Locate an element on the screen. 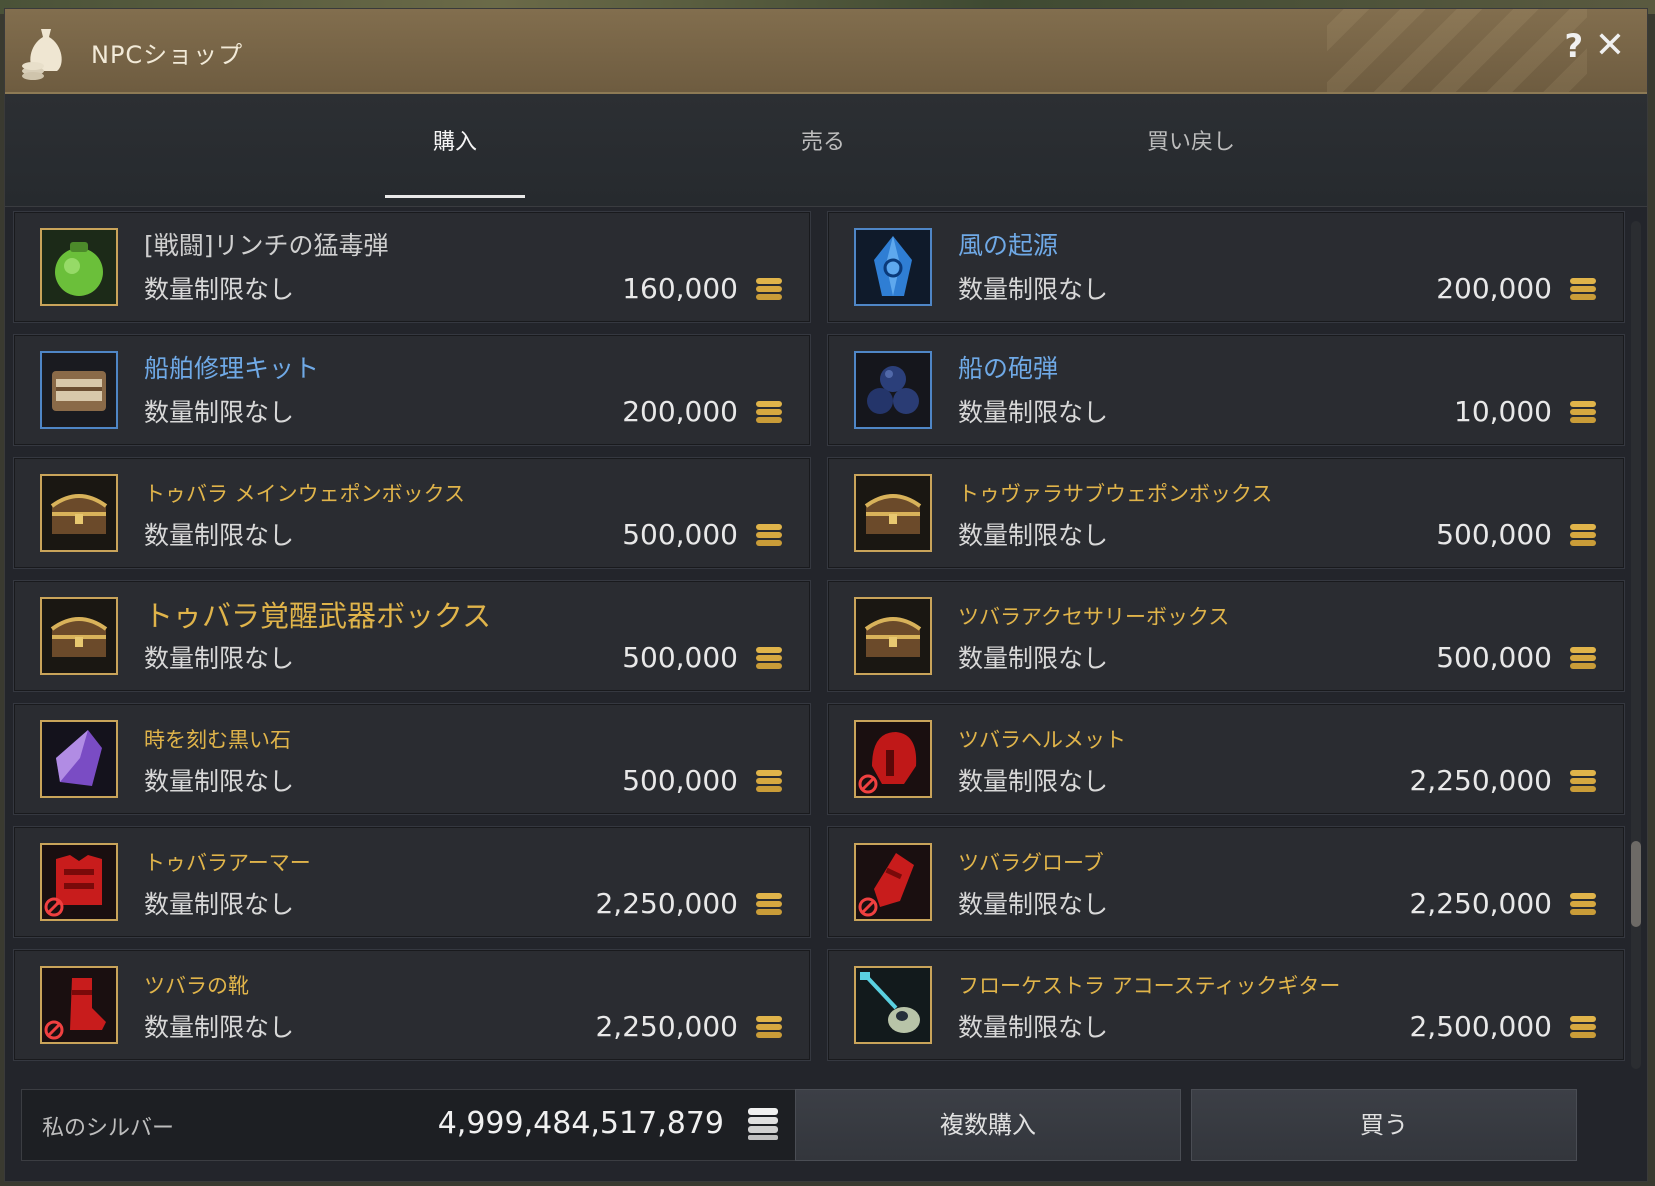 Image resolution: width=1655 pixels, height=1186 pixels. scroll-thumb is located at coordinates (1636, 884).